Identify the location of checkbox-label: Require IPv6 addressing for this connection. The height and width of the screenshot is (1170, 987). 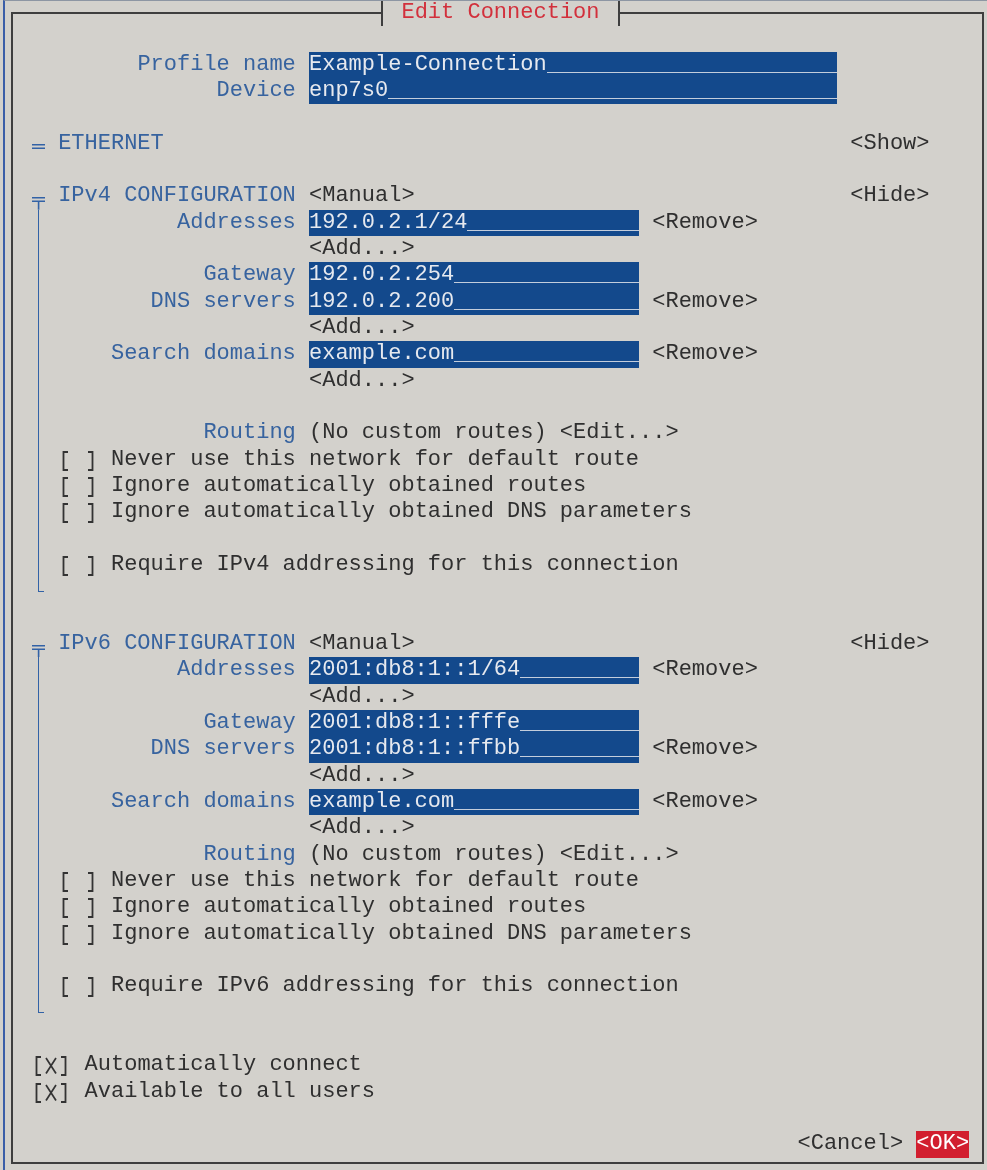
(395, 986).